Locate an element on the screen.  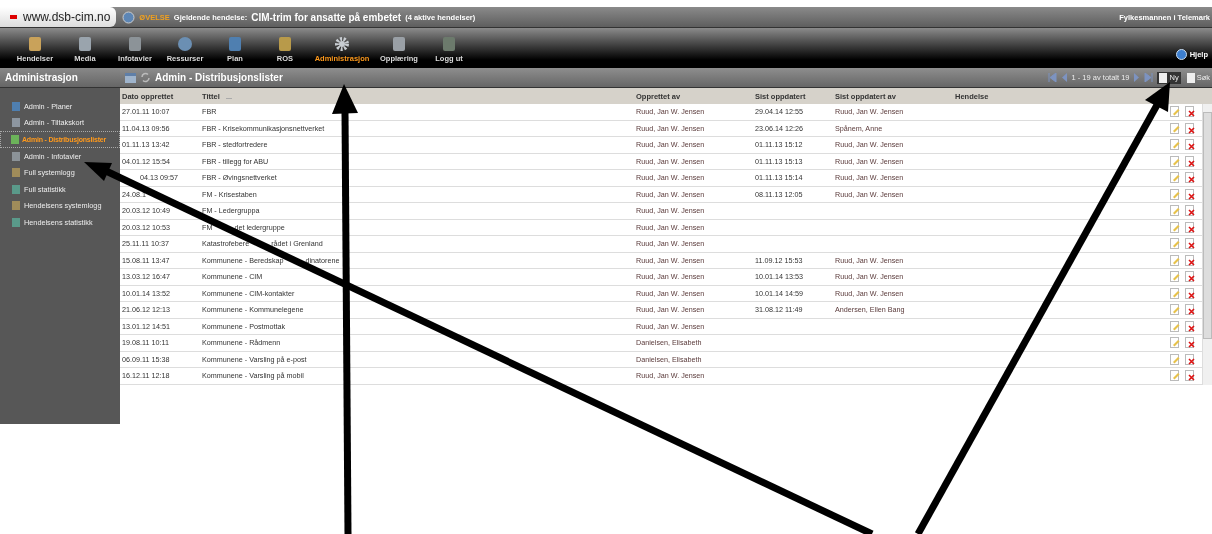
refresh-icon is located at coordinates (145, 77).